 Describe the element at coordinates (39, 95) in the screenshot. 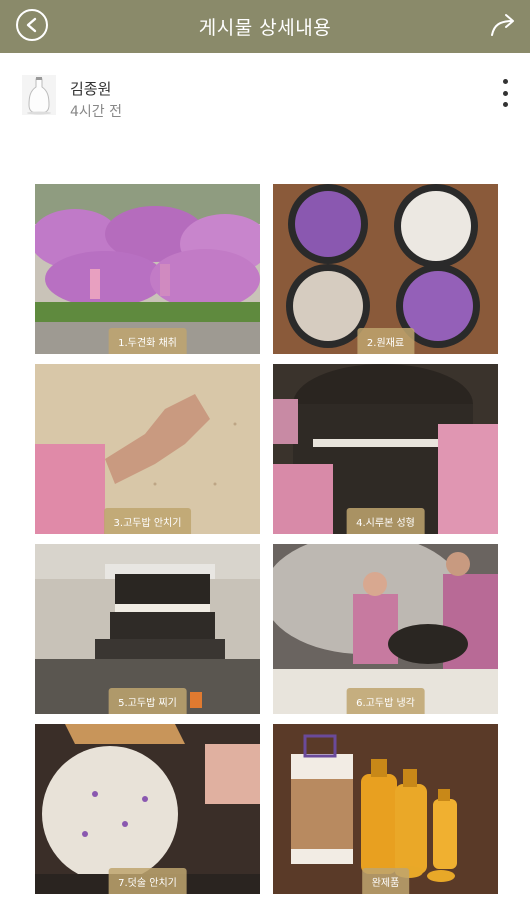

I see `avatar` at that location.